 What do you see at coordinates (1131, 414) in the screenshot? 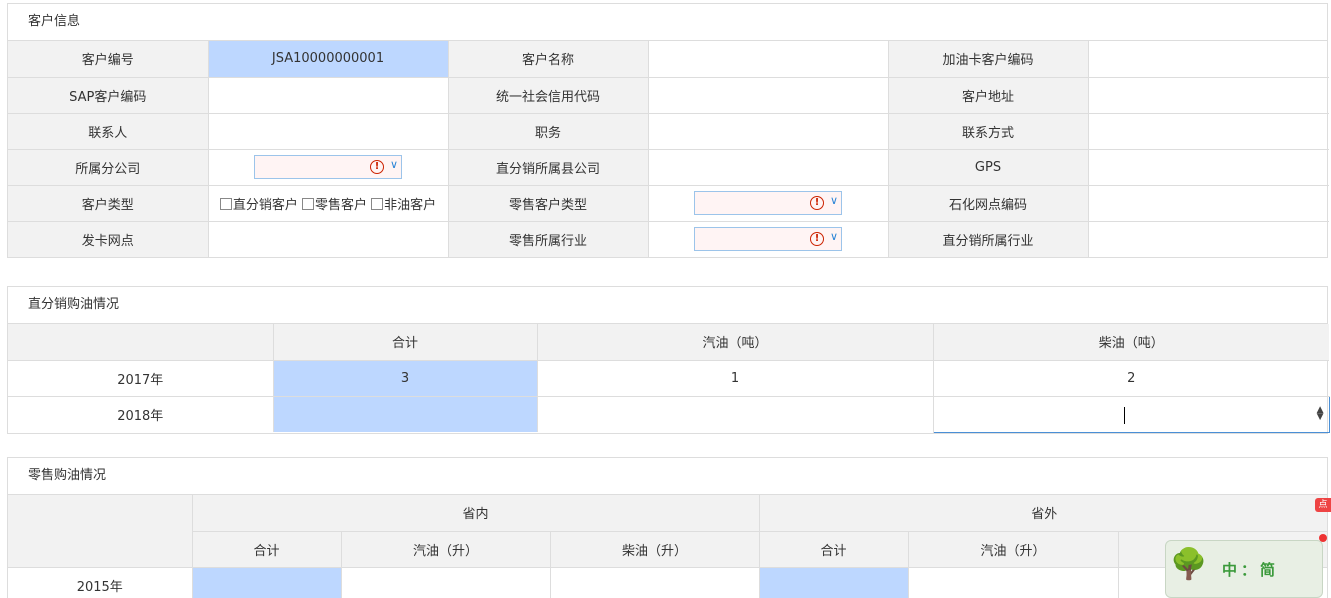
I see `diesel-input-active: ▲ ▼` at bounding box center [1131, 414].